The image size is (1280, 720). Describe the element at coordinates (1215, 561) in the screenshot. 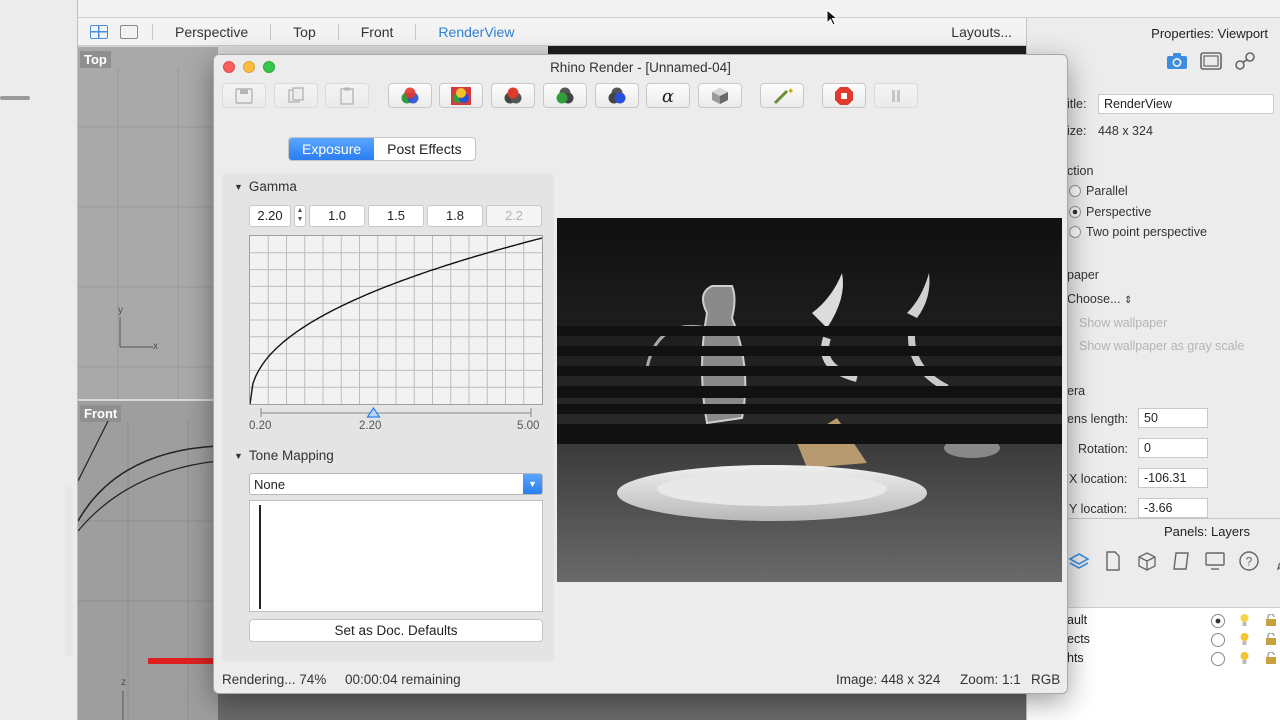

I see `monitor-icon` at that location.